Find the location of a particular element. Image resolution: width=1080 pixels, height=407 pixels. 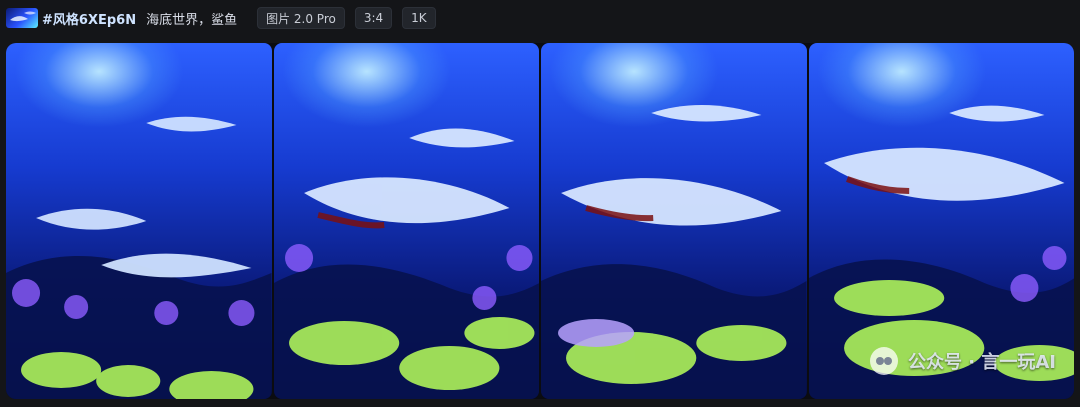

model-badge: 图片 2.0 Pro is located at coordinates (301, 18).